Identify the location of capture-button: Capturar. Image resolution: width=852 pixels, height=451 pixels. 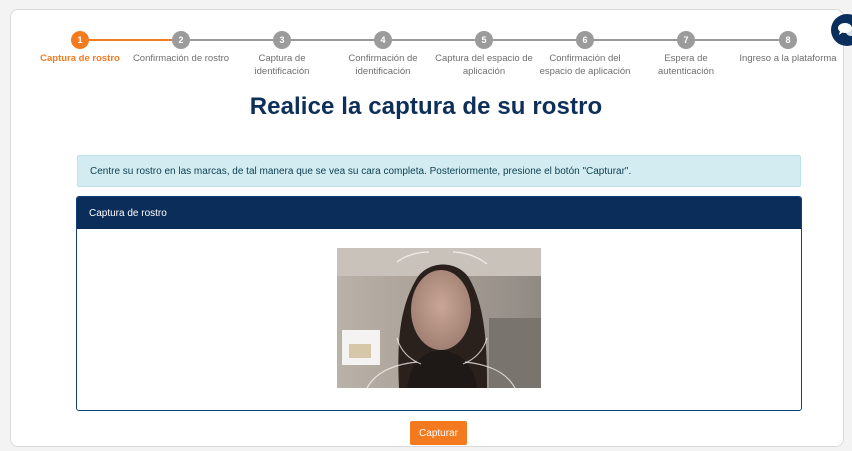
(438, 433).